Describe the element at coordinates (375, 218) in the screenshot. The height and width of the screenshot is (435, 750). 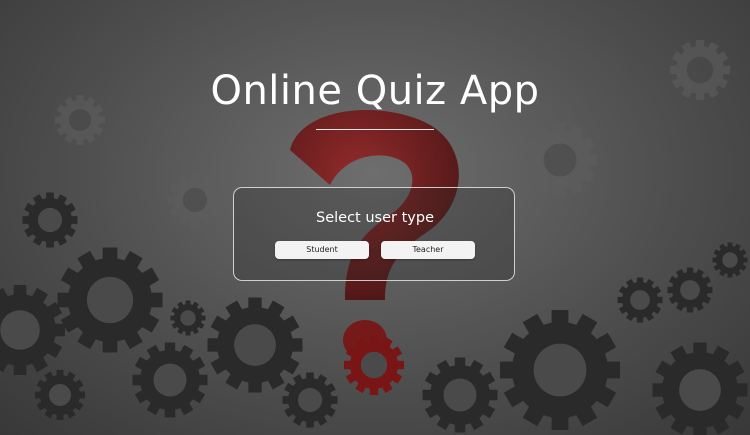
I see `user-type-heading: Select user type` at that location.